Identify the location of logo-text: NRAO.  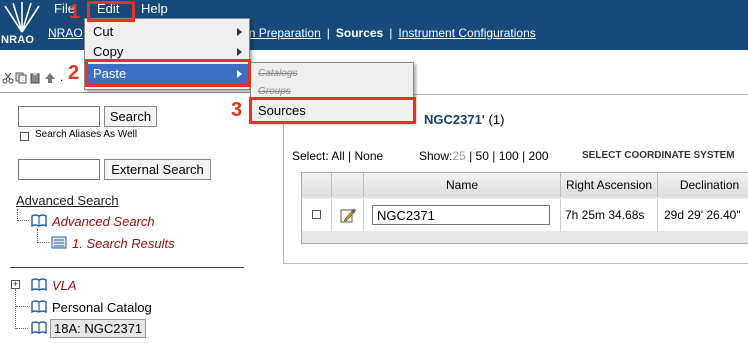
(18, 40).